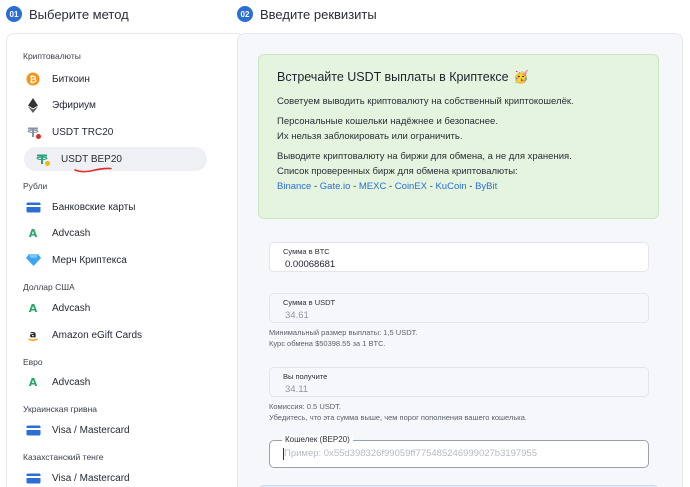 The image size is (690, 487). Describe the element at coordinates (459, 308) in the screenshot. I see `usdt-amount-field: Сумма в USDT 34.61` at that location.